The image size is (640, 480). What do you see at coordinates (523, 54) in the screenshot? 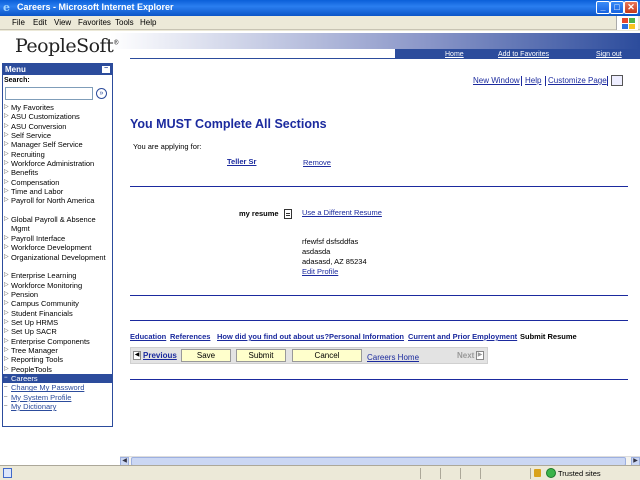
I see `add-to-favorites-link: Add to Favorites` at bounding box center [523, 54].